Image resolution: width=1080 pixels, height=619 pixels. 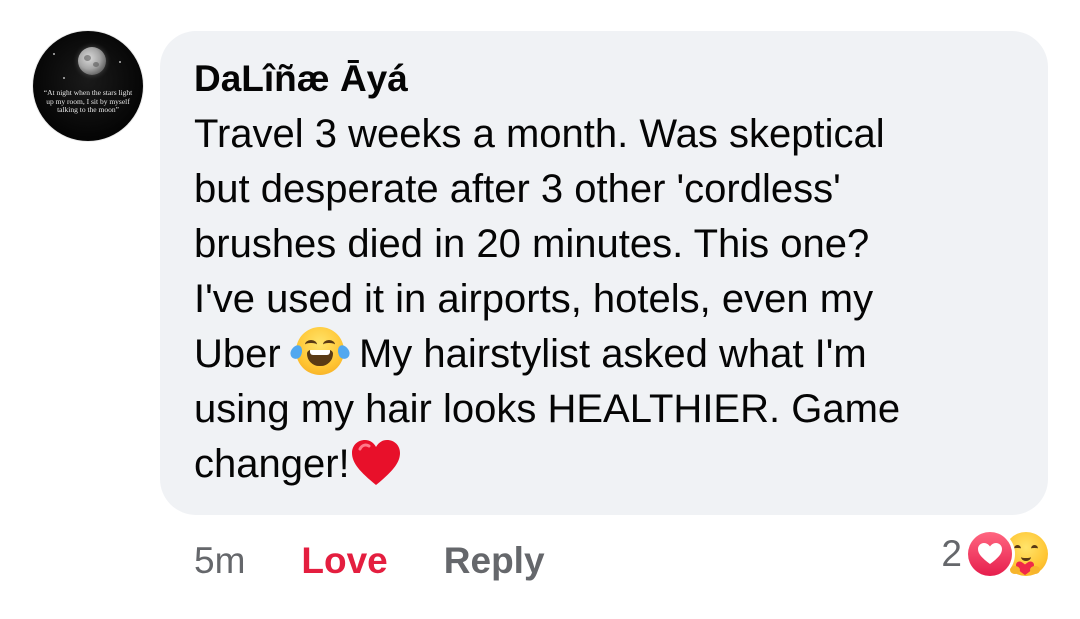 I want to click on reaction-count: 2, so click(x=951, y=553).